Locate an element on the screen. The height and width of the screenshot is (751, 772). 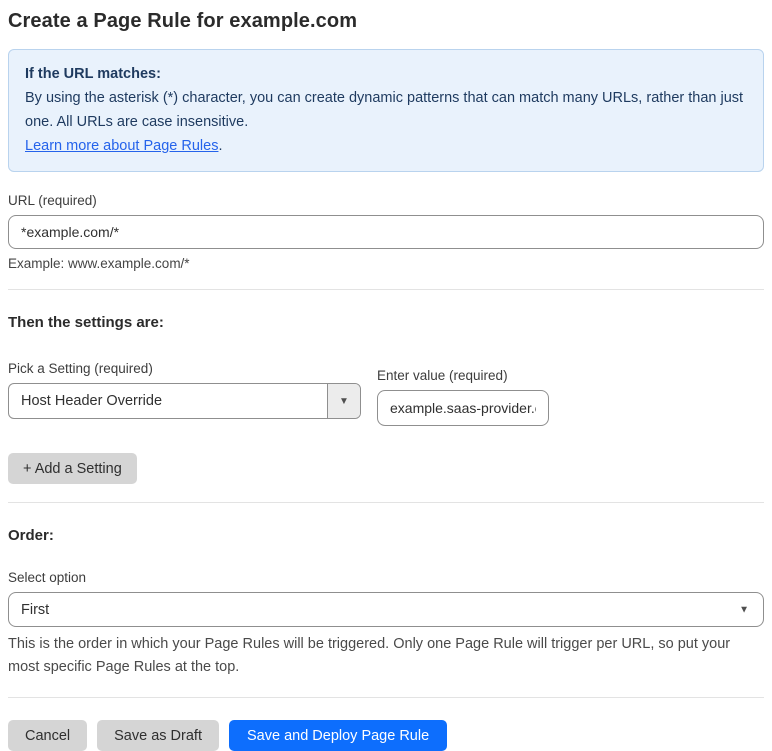
info-box-heading: If the URL matches: is located at coordinates (93, 74).